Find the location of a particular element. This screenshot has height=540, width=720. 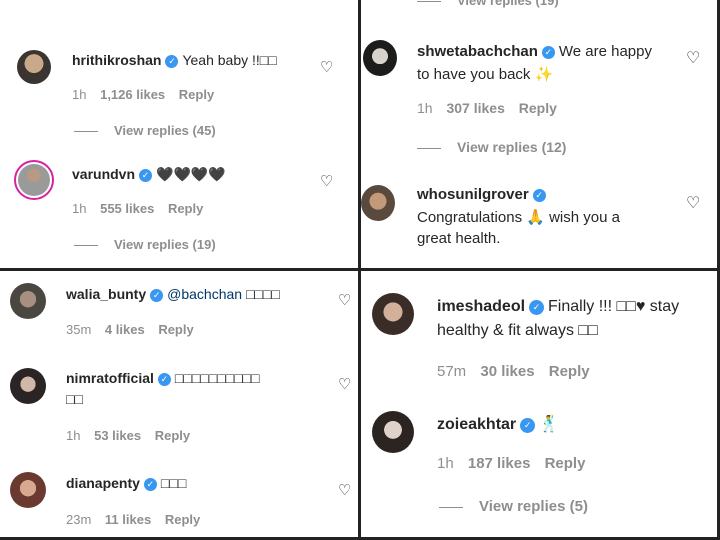

view-replies-button: View replies (12) is located at coordinates (491, 147).